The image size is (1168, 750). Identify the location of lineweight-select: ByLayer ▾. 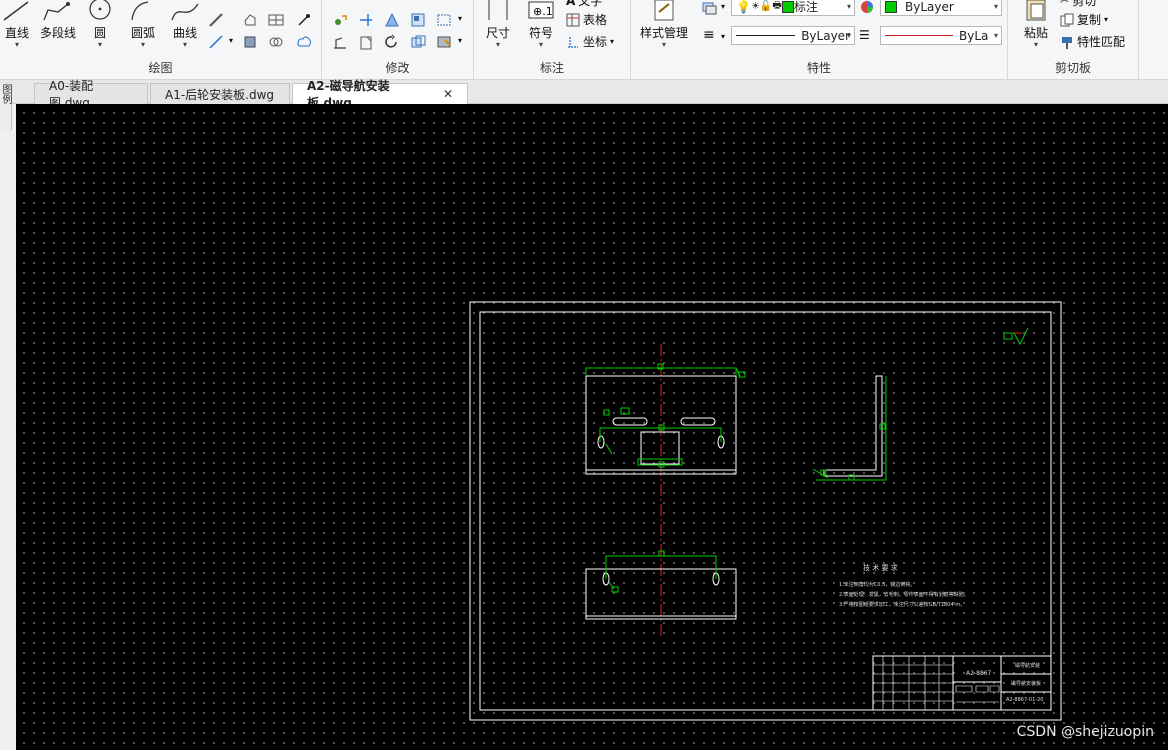
(941, 35).